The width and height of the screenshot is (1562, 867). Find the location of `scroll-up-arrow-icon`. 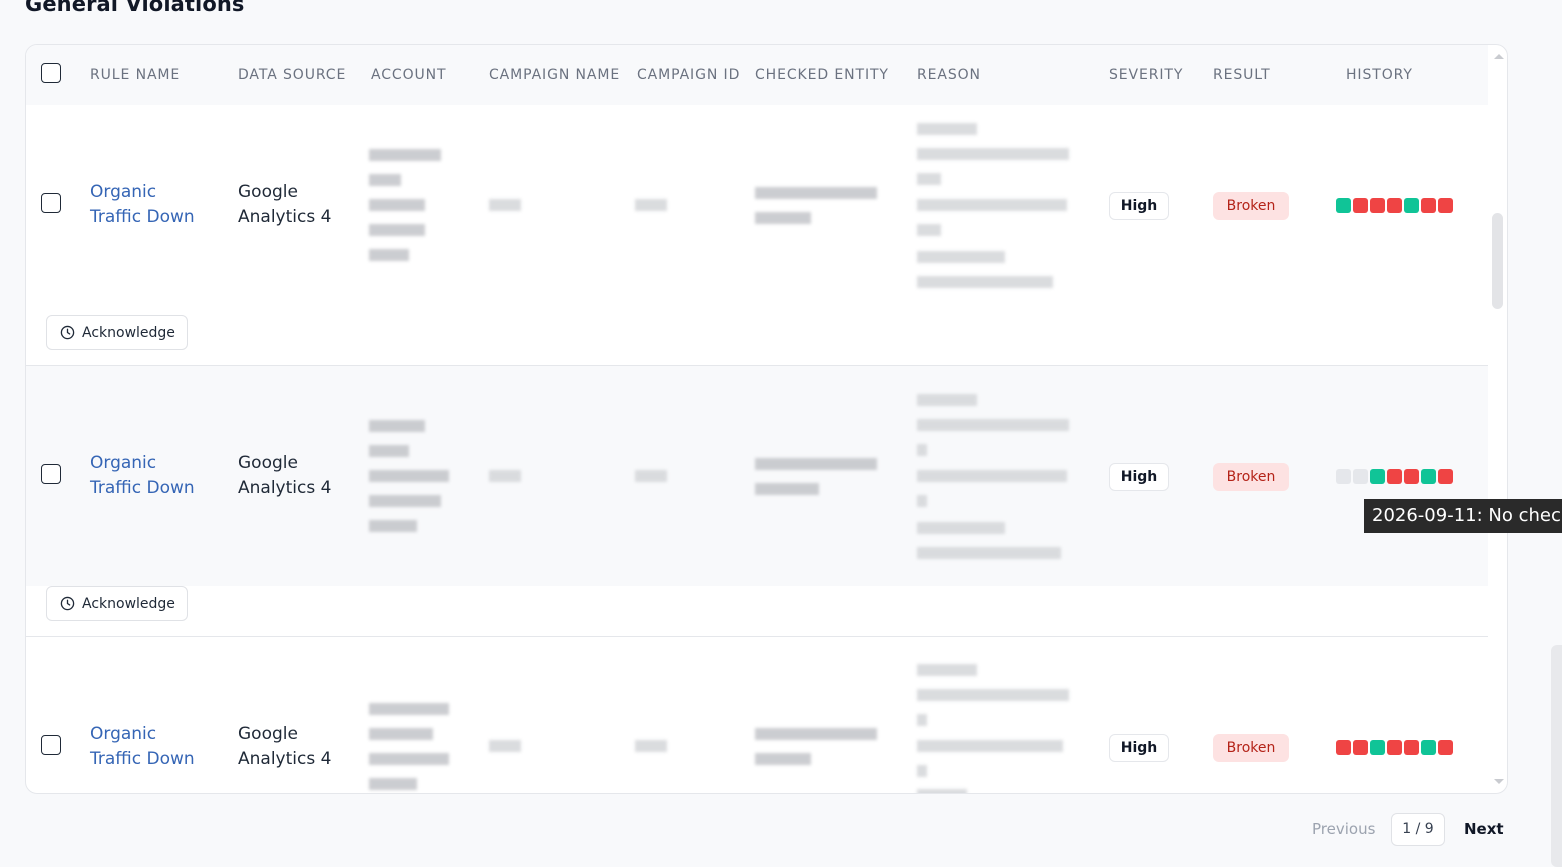

scroll-up-arrow-icon is located at coordinates (1499, 56).